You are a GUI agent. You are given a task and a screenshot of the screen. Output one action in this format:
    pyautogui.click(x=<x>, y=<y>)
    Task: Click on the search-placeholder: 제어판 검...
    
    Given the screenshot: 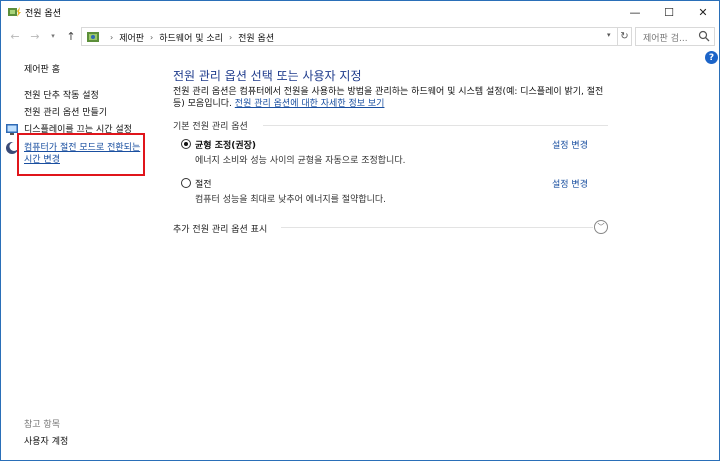 What is the action you would take?
    pyautogui.click(x=665, y=39)
    